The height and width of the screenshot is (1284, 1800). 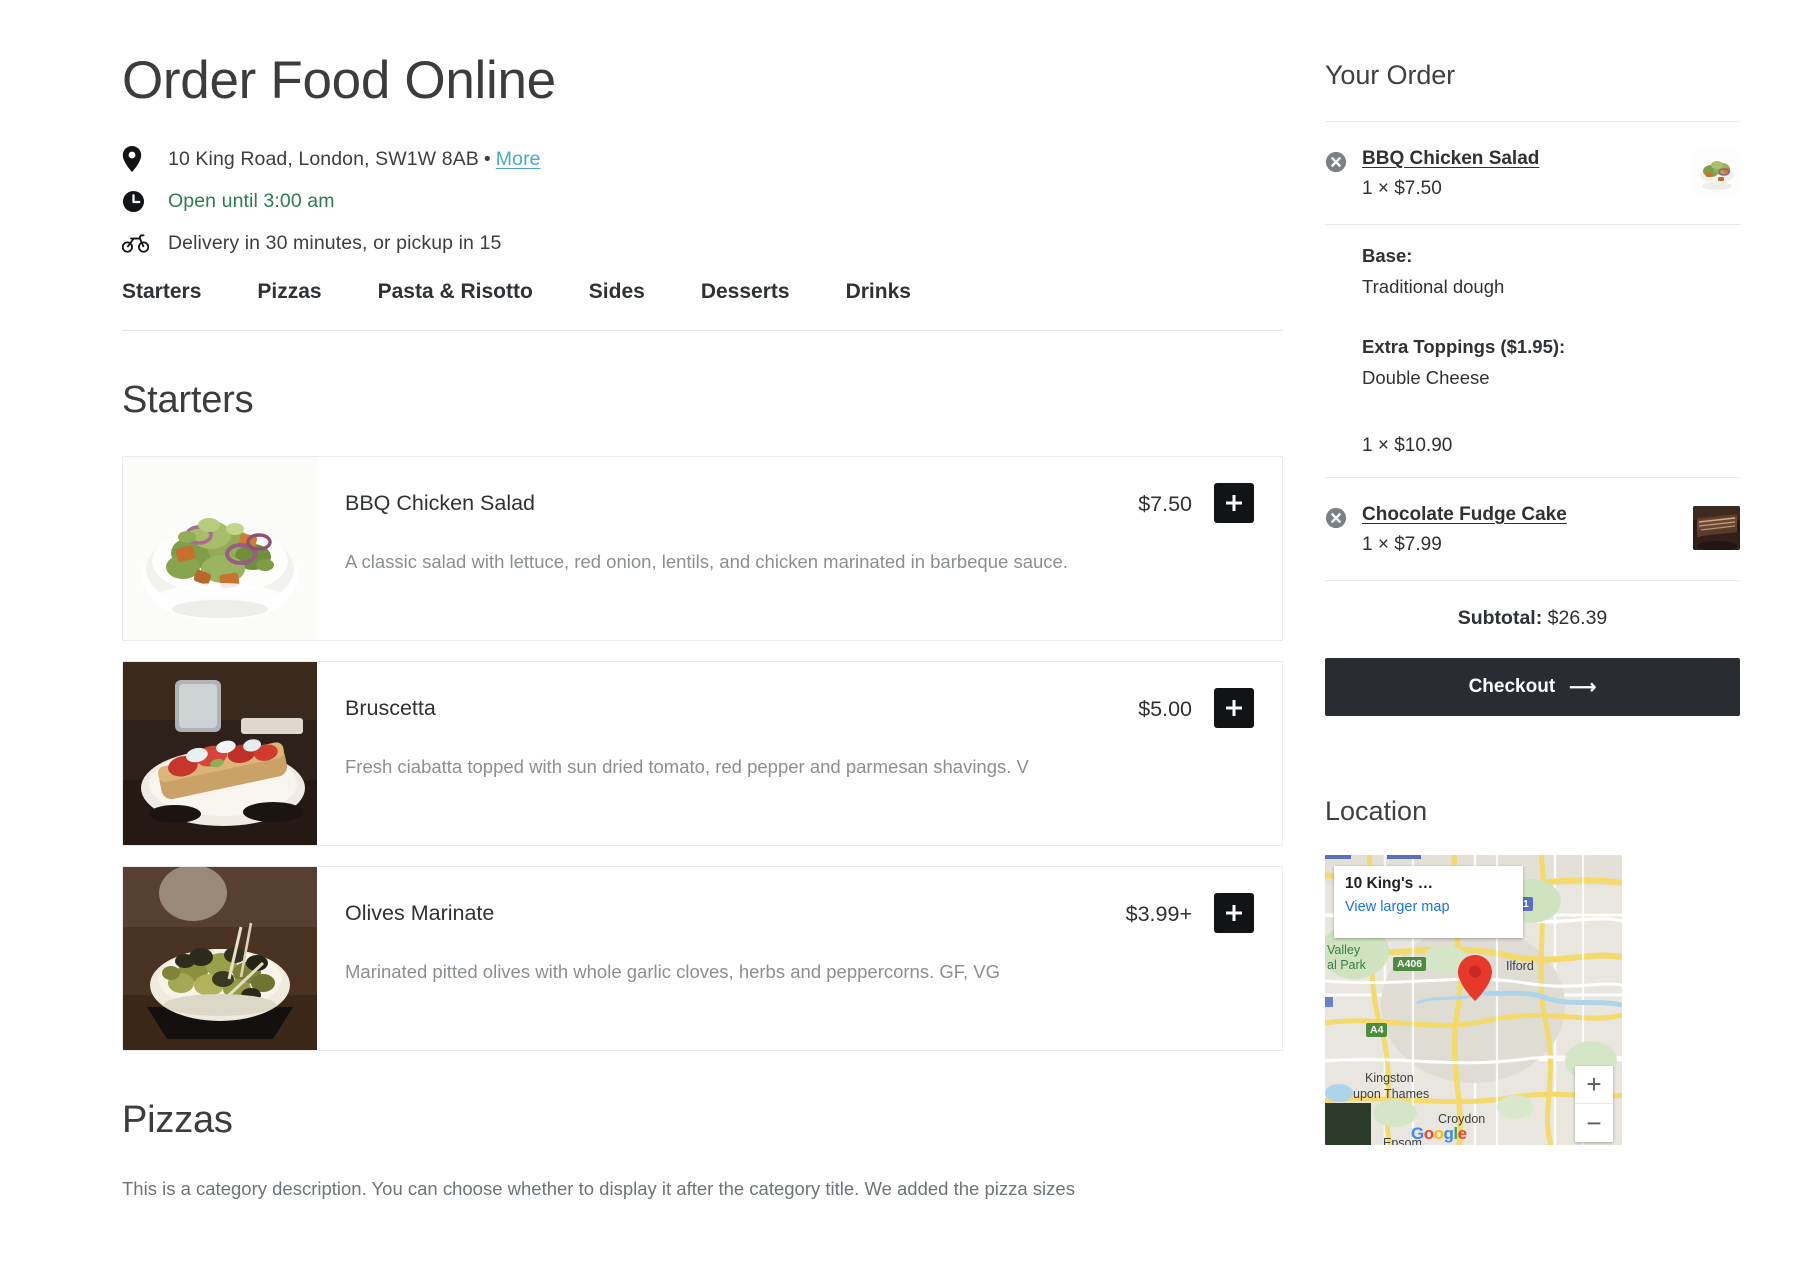 I want to click on order-line-main: BBQ Chicken Salad 1 × $7.50, so click(x=1509, y=174).